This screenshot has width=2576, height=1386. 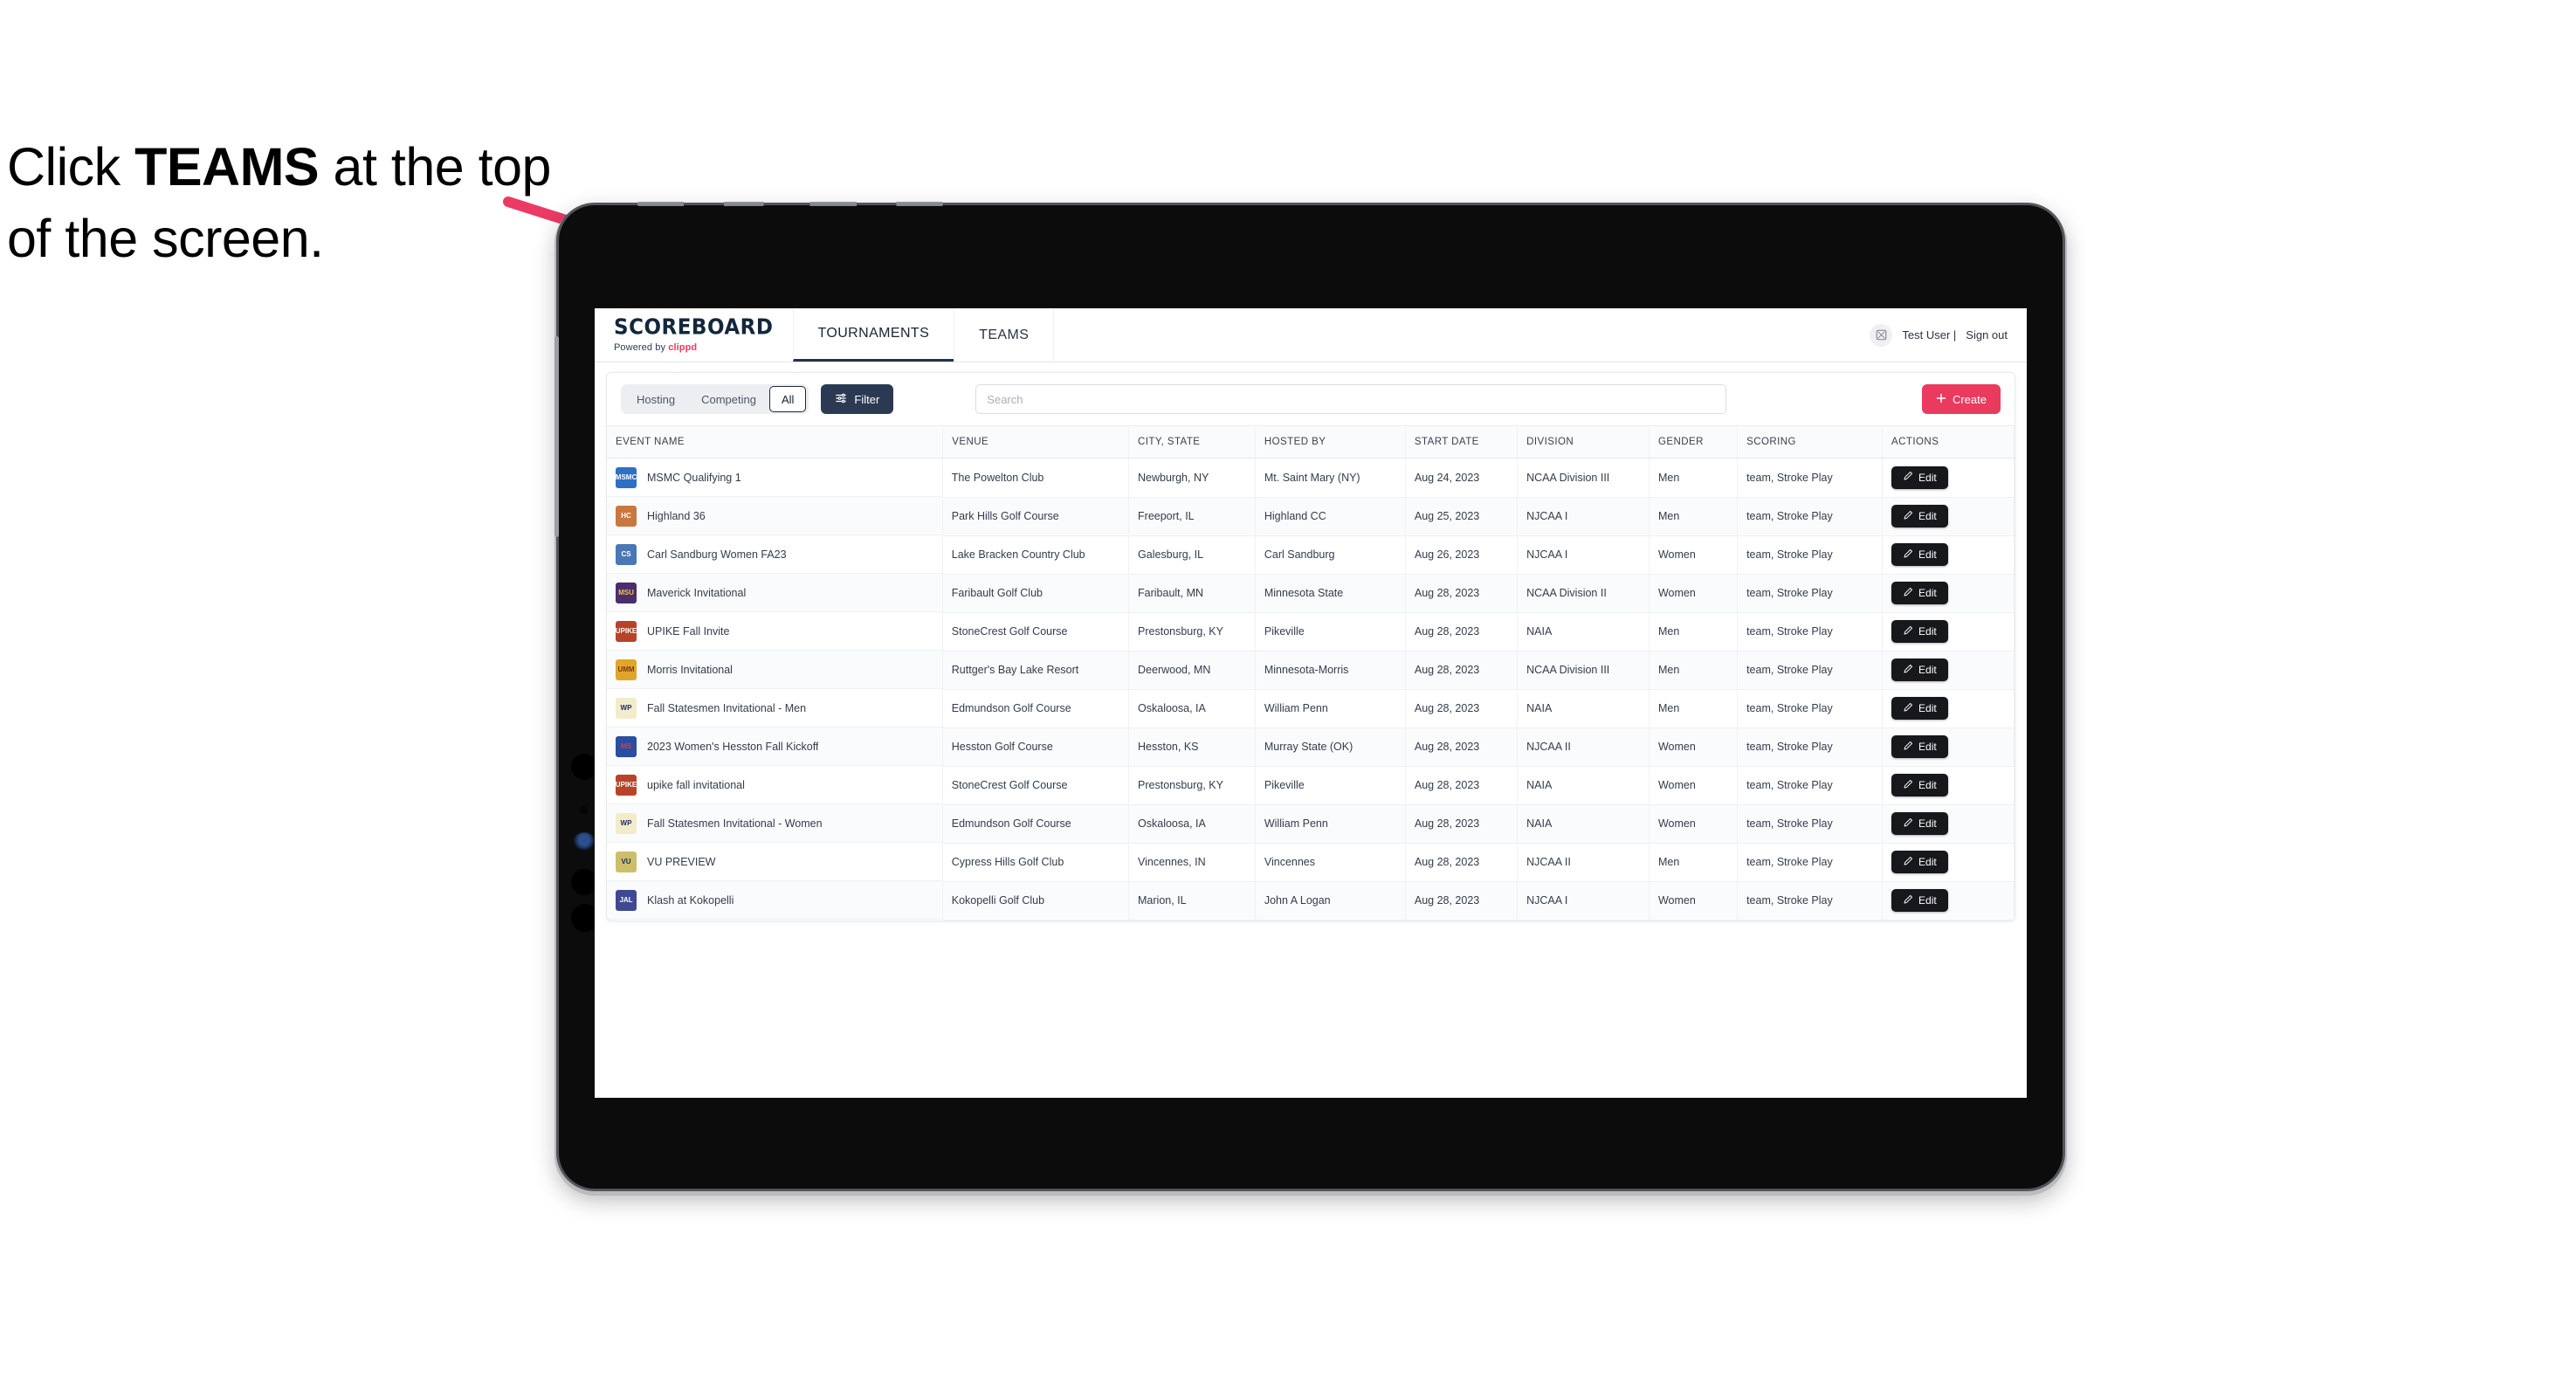 I want to click on cell-gender: Men, so click(x=1694, y=632).